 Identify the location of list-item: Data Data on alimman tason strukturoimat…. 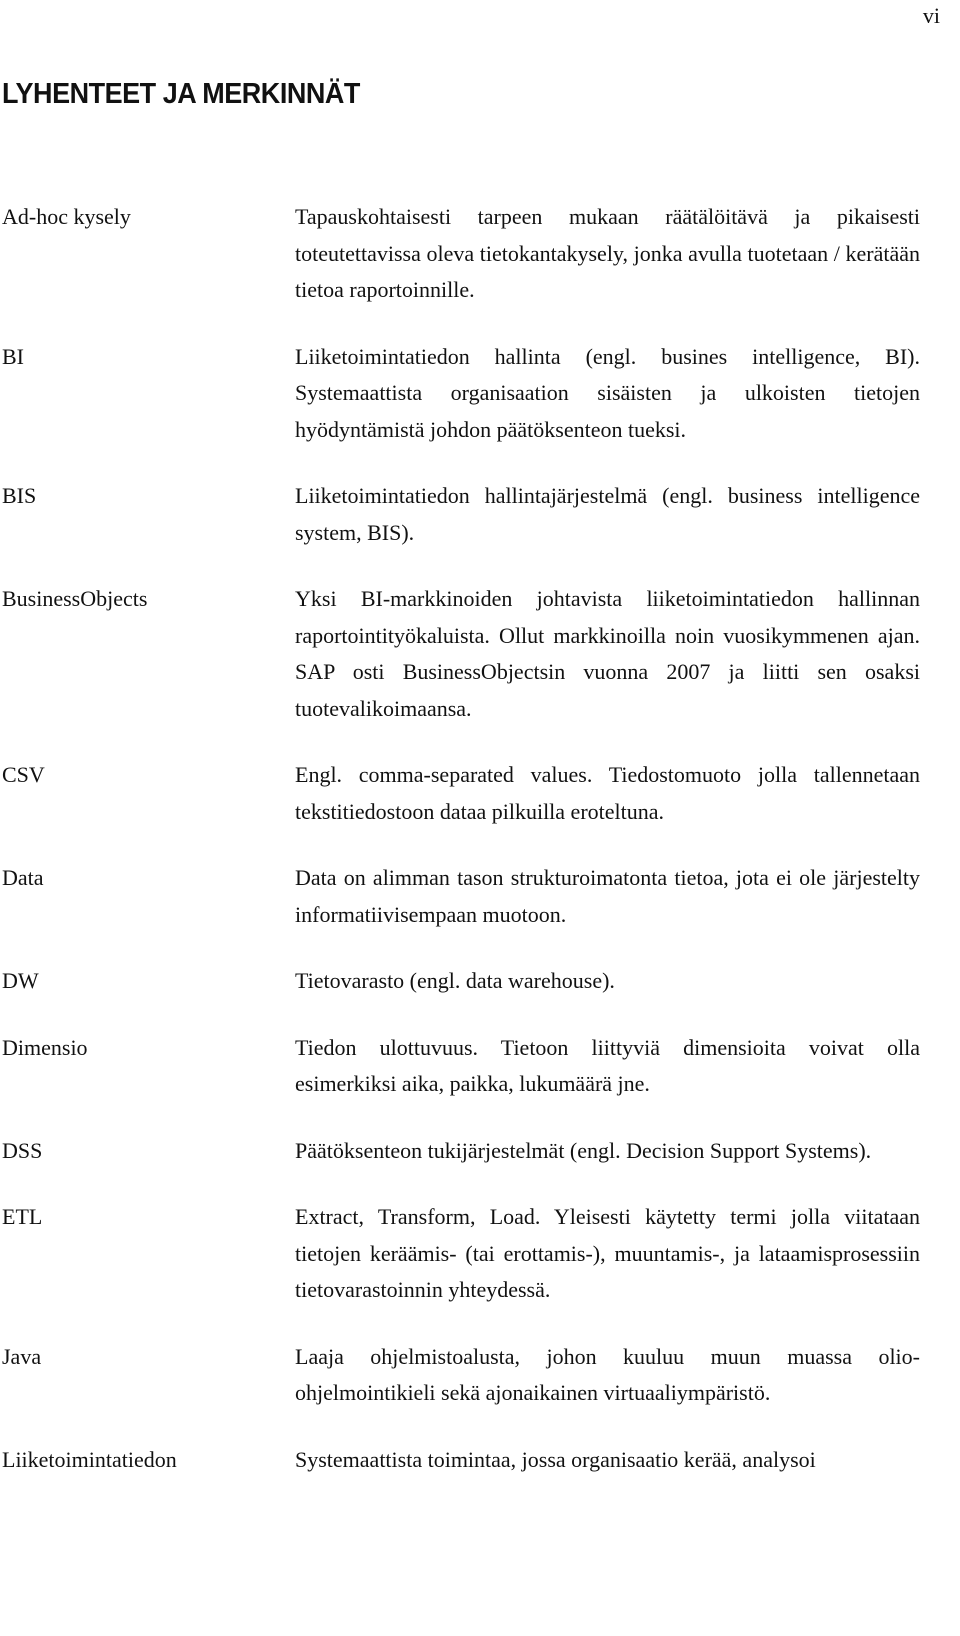
(480, 896).